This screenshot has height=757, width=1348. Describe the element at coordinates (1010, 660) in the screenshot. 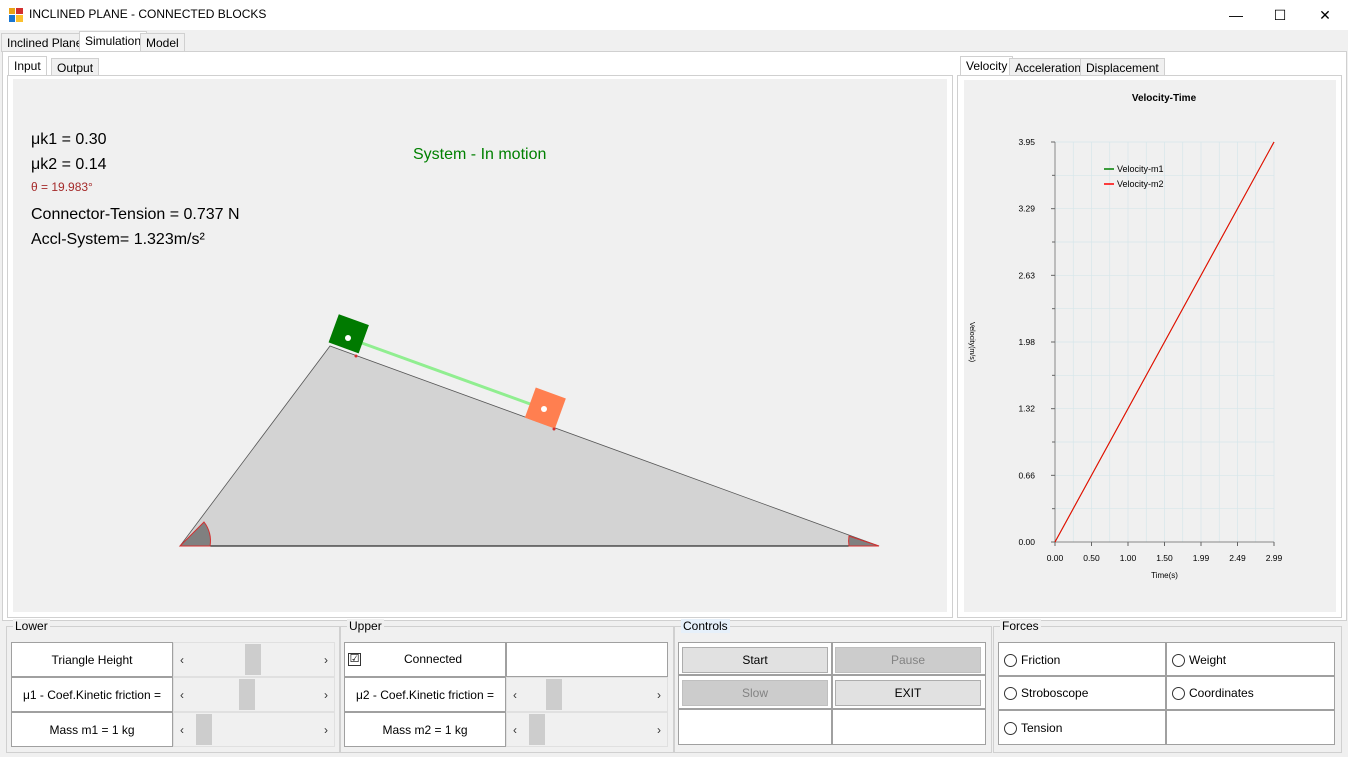

I see `friction-radio` at that location.